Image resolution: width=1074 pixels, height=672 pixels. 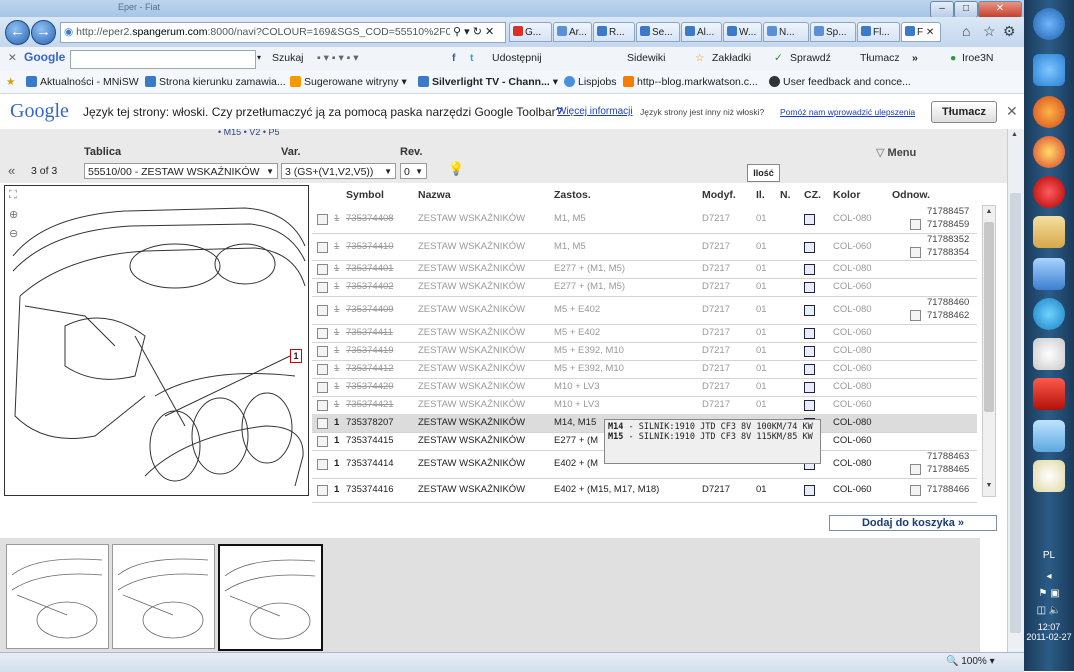 What do you see at coordinates (370, 350) in the screenshot?
I see `row-symbol: 735374419` at bounding box center [370, 350].